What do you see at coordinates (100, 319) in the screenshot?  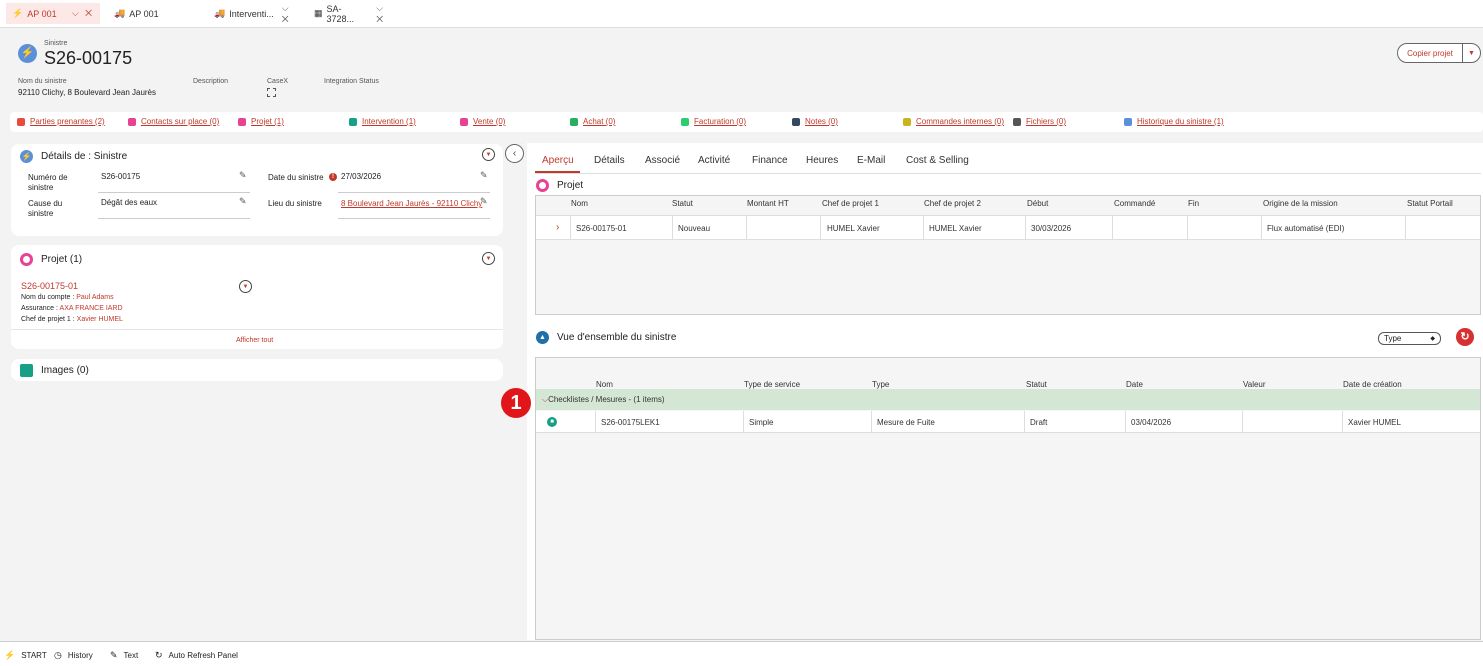 I see `chef-link: Xavier HUMEL` at bounding box center [100, 319].